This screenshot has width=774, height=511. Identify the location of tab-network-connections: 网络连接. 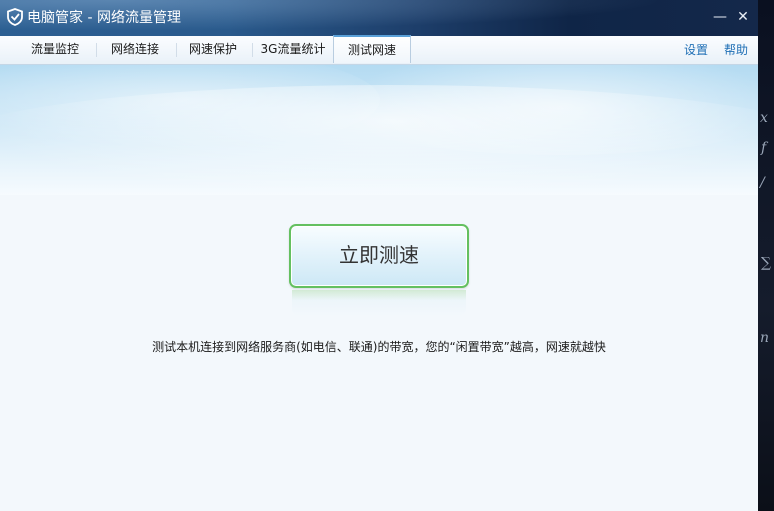
(135, 50).